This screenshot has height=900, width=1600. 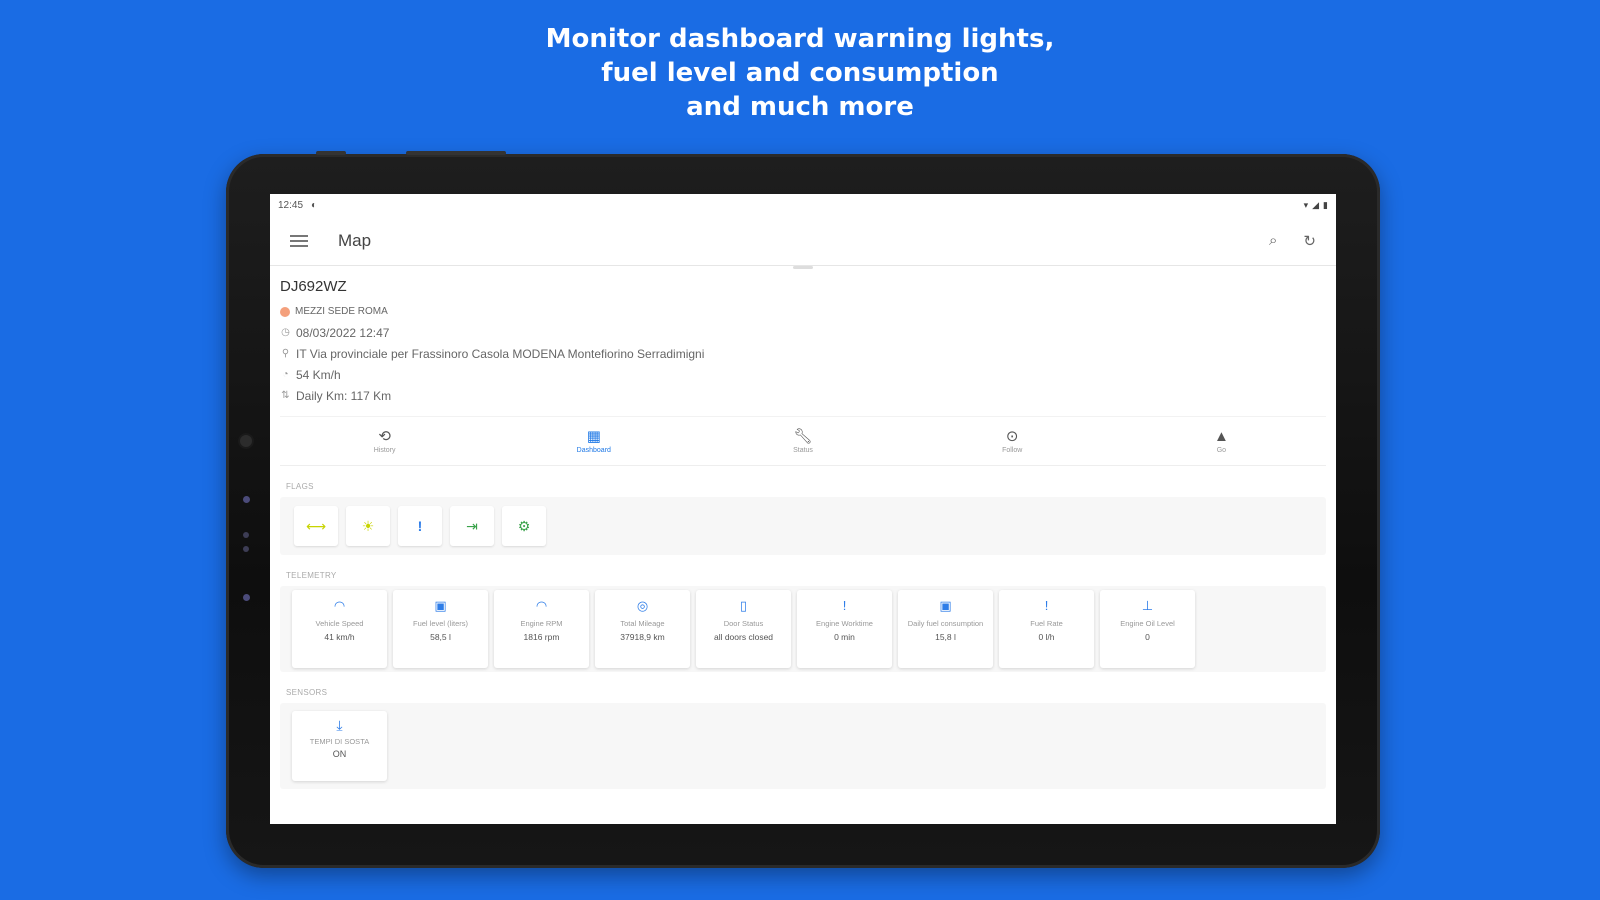 I want to click on flag-seatbelt: ⟷, so click(x=316, y=526).